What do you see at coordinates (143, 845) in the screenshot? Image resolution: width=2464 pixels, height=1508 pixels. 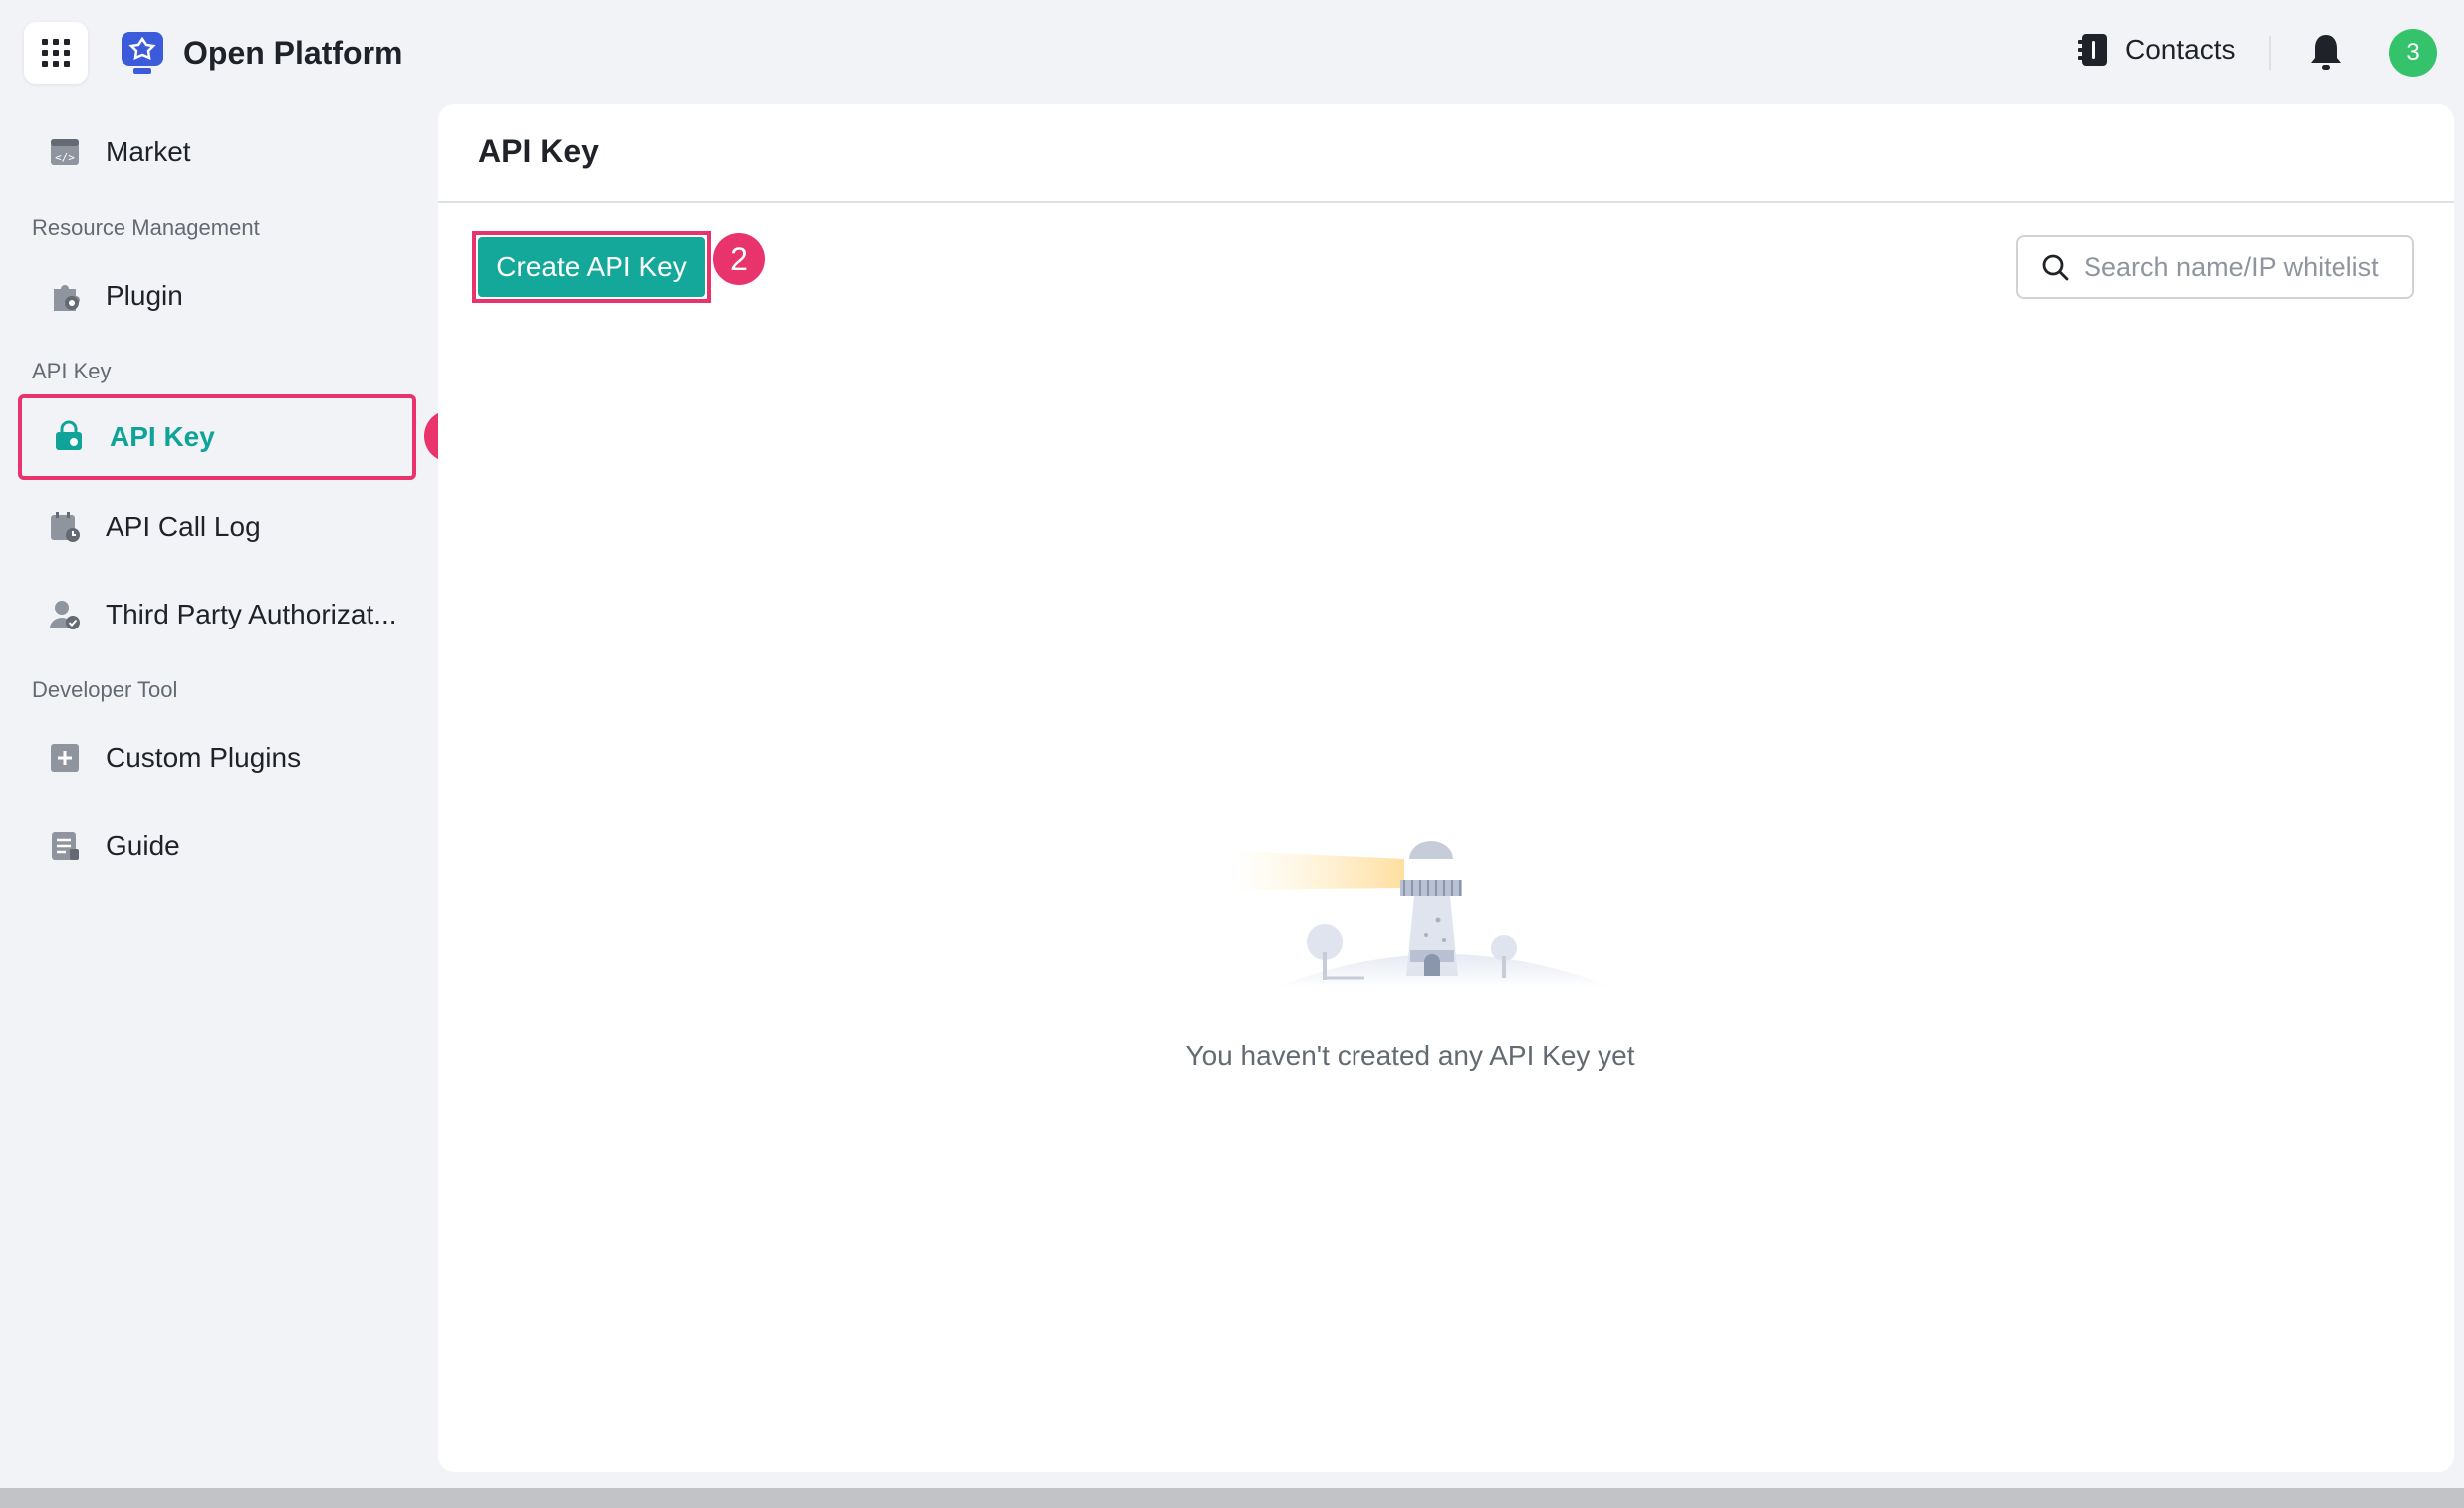 I see `sidebar-item-label: Guide` at bounding box center [143, 845].